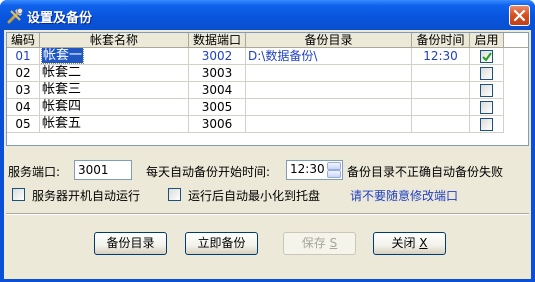 The height and width of the screenshot is (282, 535). I want to click on cell-name: 帐套二, so click(114, 73).